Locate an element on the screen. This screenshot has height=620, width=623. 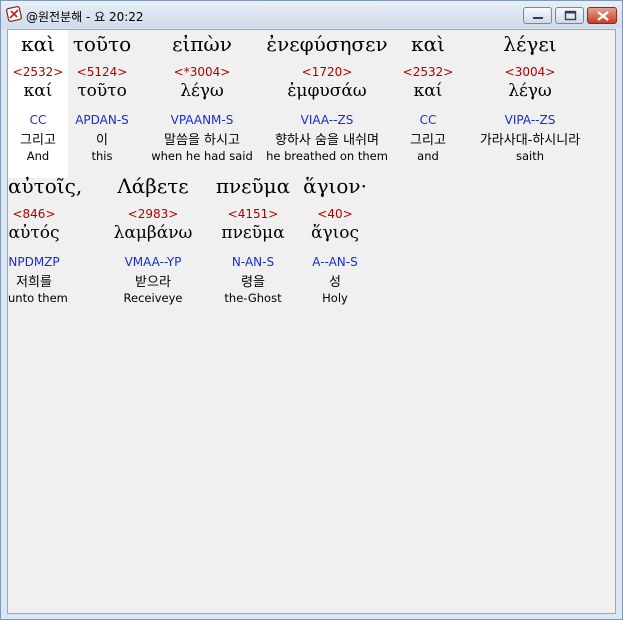
word-lemma: λαμβάνω is located at coordinates (153, 233).